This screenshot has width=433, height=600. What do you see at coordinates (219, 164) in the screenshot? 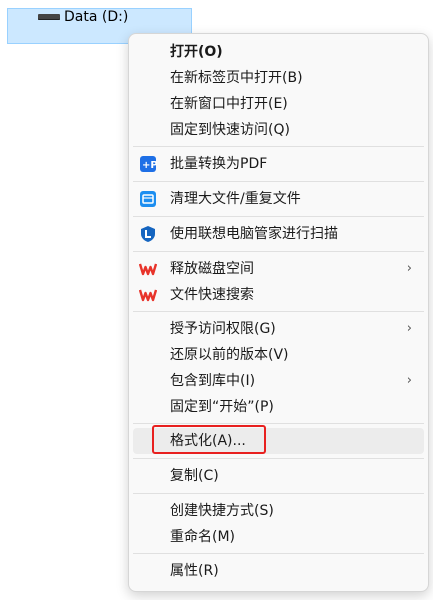
I see `menu-item-label: 批量转换为PDF` at bounding box center [219, 164].